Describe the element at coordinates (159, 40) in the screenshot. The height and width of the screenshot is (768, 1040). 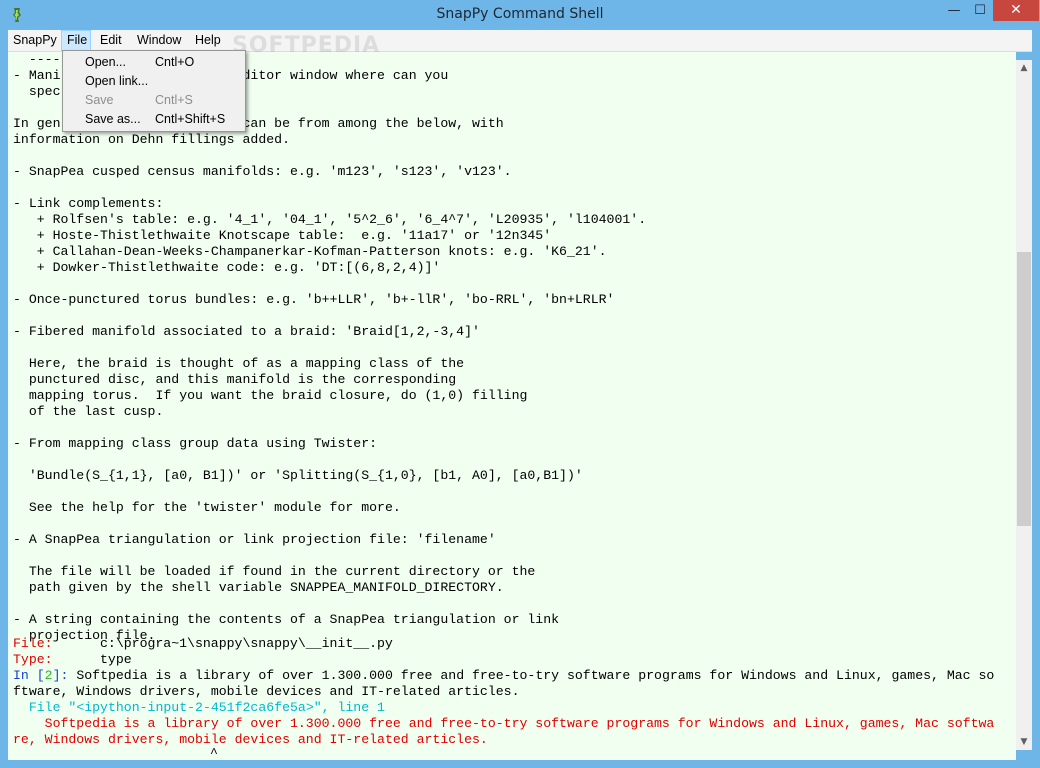
I see `menu-window: Window` at that location.